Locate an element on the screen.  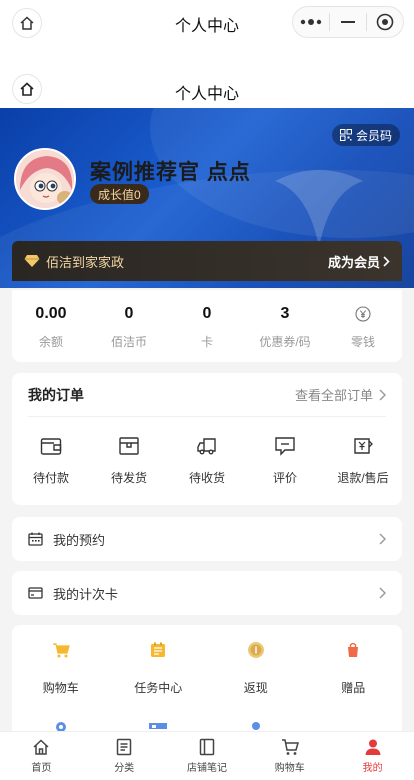
bottom-tabbar: 首页 分类 店铺笔记 购物车 我的 is located at coordinates (207, 755).